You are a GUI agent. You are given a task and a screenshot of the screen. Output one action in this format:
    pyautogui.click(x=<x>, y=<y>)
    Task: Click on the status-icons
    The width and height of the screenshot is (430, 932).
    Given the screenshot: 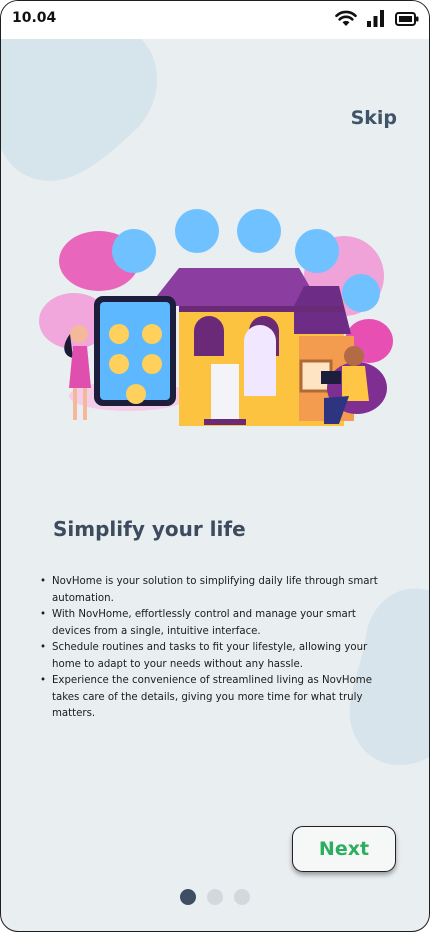 What is the action you would take?
    pyautogui.click(x=377, y=18)
    